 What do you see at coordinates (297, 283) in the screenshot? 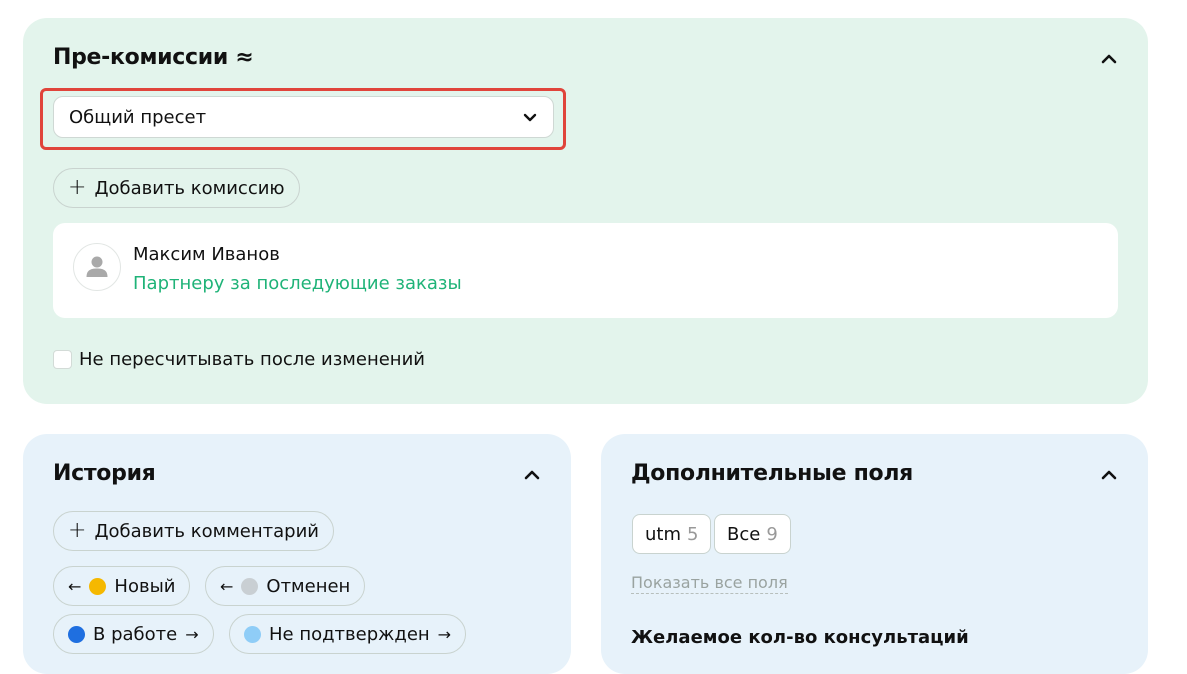
I see `user-role-link: Партнеру за последующие заказы` at bounding box center [297, 283].